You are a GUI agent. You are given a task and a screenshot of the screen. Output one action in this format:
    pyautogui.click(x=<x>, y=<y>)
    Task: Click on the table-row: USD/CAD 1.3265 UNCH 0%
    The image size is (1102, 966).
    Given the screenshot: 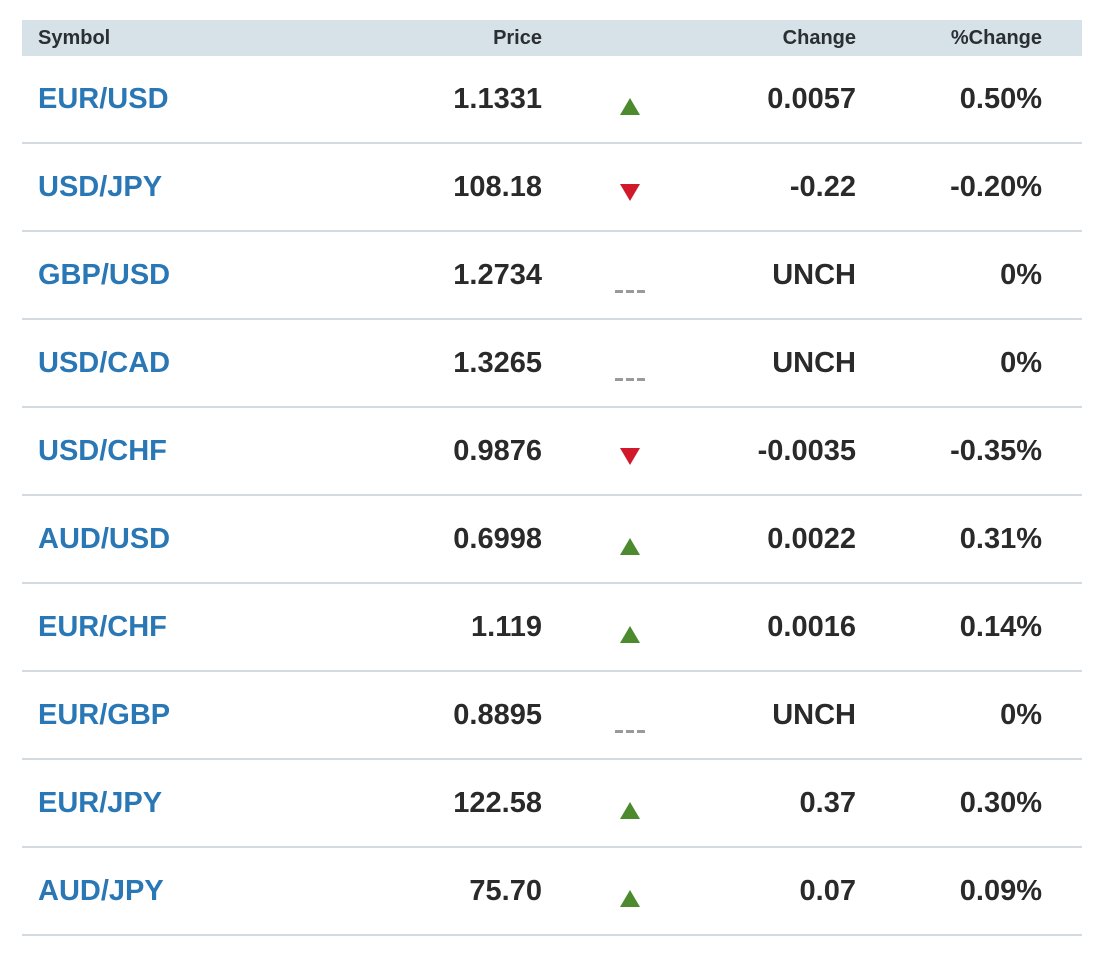 What is the action you would take?
    pyautogui.click(x=552, y=364)
    